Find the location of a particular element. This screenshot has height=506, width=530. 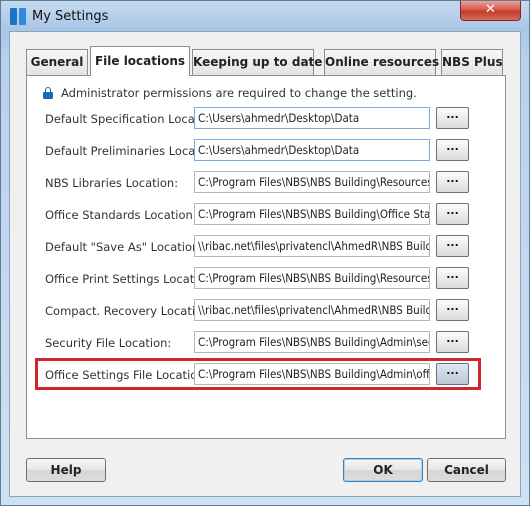

setting-label: Default "Save As" Location: is located at coordinates (124, 247).